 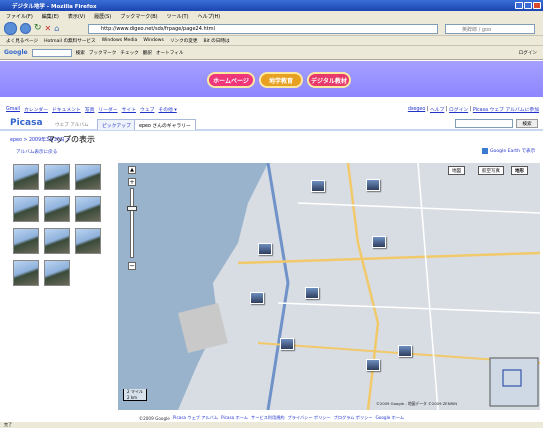 I want to click on earth-icon, so click(x=485, y=151).